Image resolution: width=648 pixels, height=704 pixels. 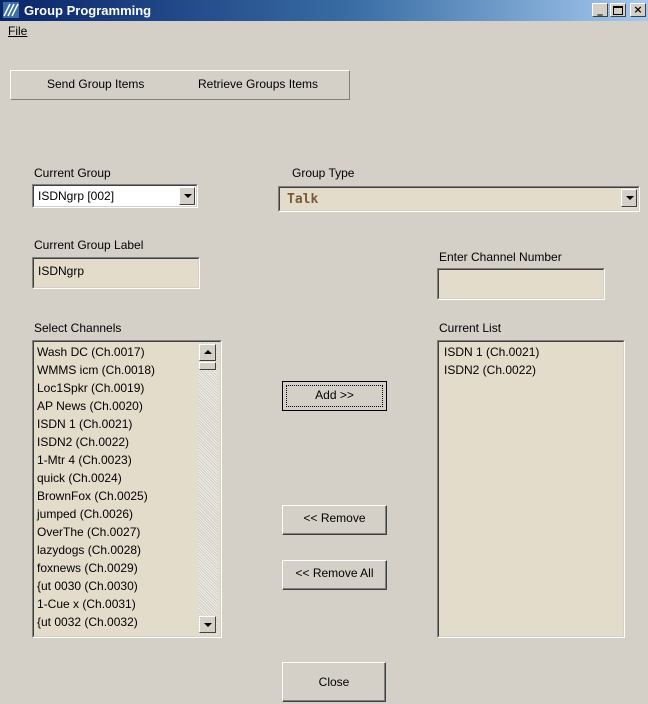 I want to click on current-group-label-input: ISDNgrp, so click(x=116, y=273).